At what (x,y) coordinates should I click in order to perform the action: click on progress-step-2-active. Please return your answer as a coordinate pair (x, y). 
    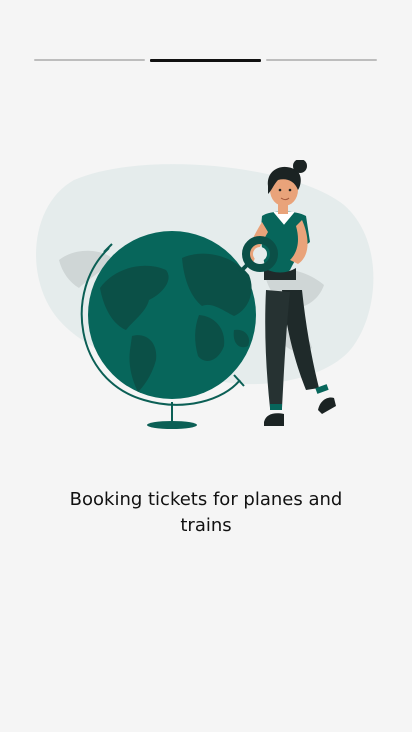
    Looking at the image, I should click on (205, 60).